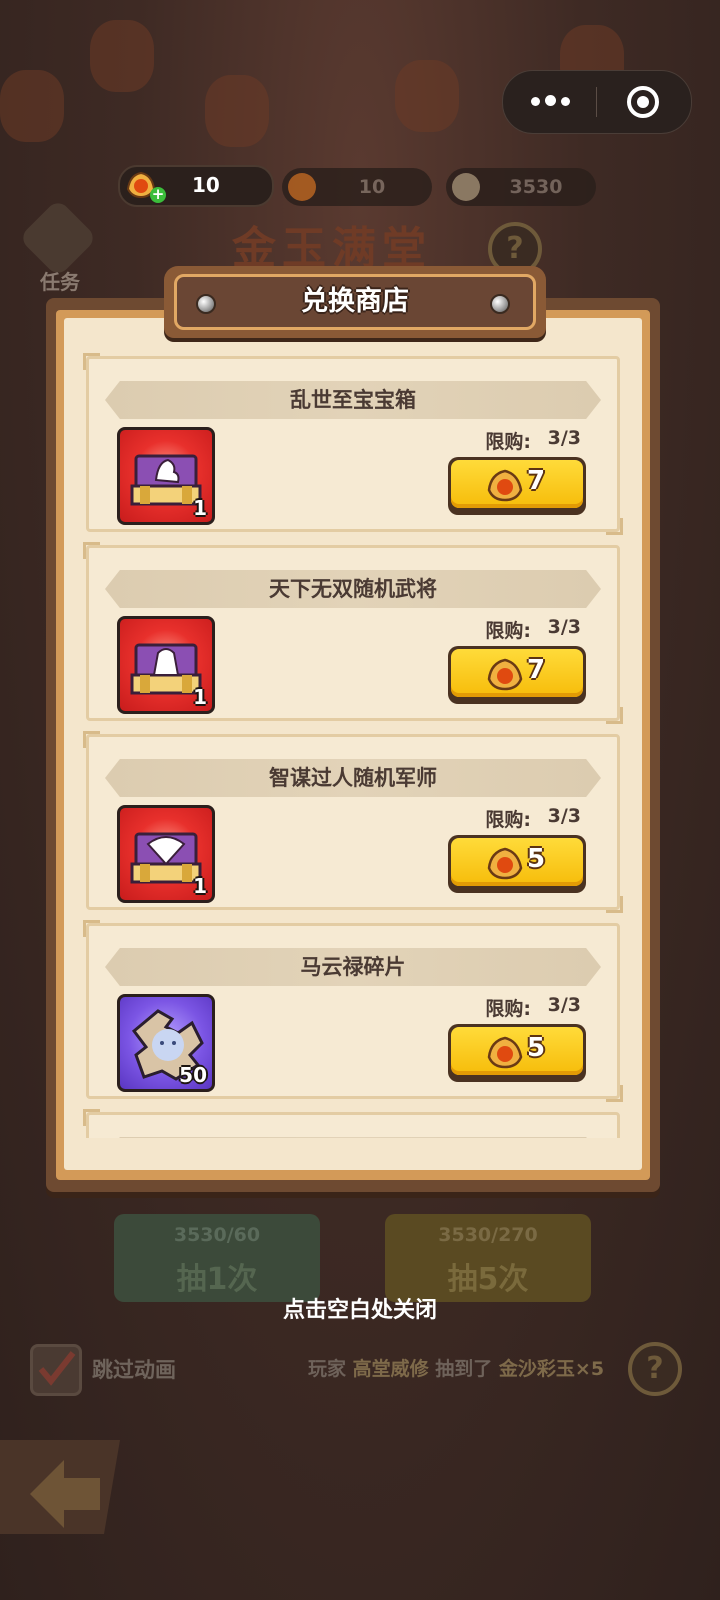  I want to click on red-gem-icon, so click(302, 187).